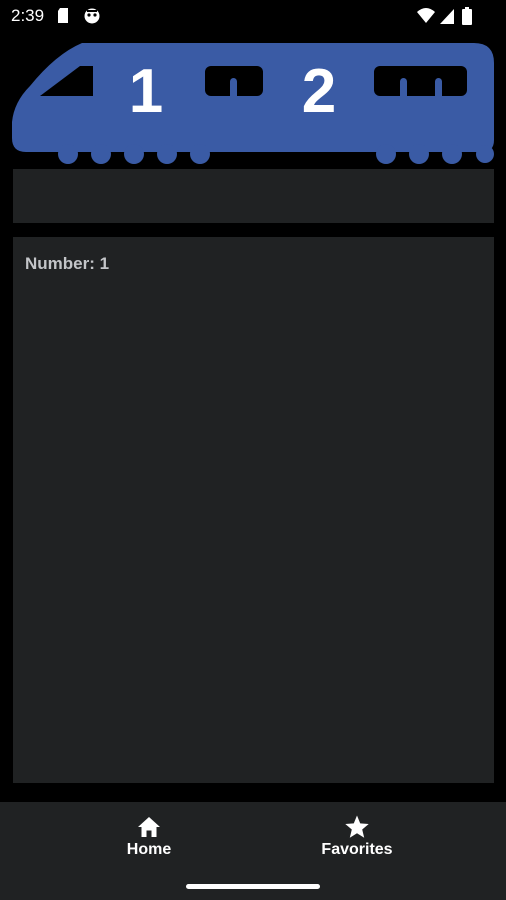 This screenshot has width=506, height=900. What do you see at coordinates (79, 16) in the screenshot?
I see `status-left-icons` at bounding box center [79, 16].